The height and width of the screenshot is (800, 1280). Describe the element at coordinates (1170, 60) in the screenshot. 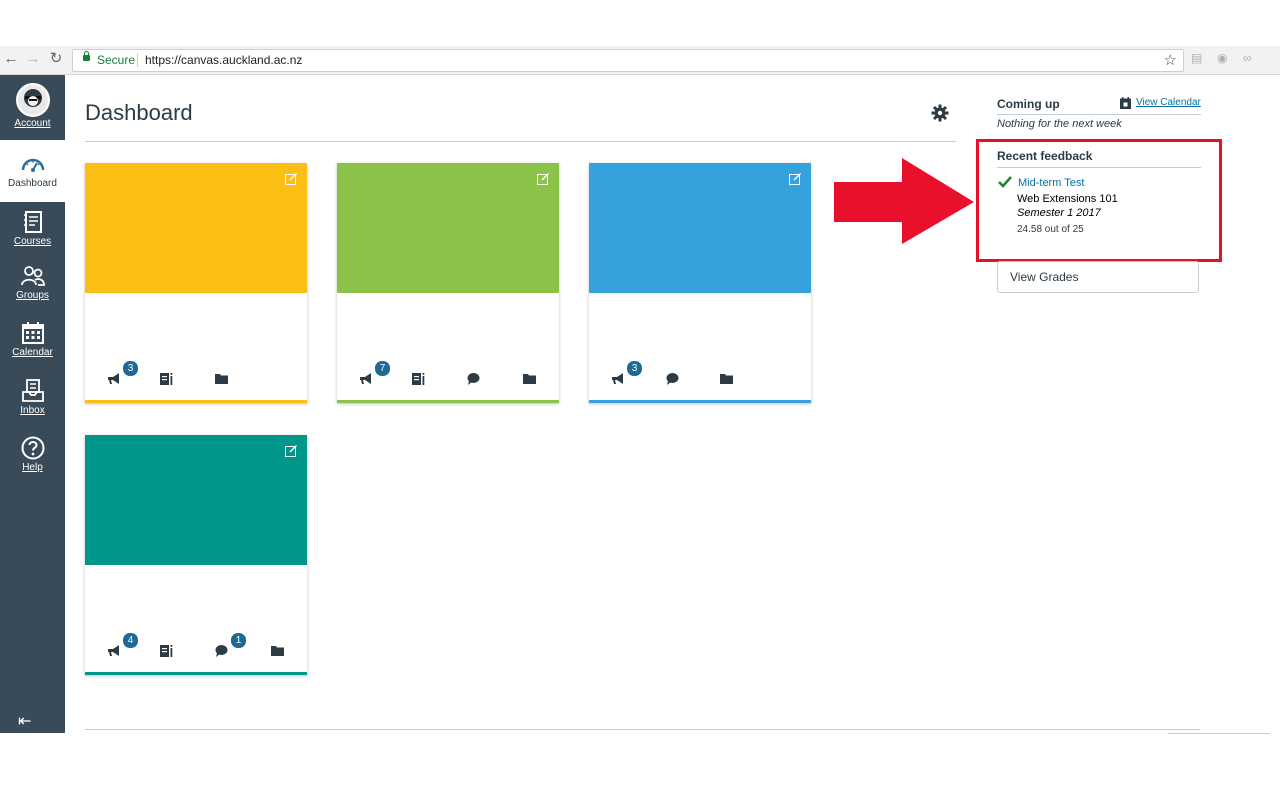

I see `bookmark-star-icon: ☆` at that location.